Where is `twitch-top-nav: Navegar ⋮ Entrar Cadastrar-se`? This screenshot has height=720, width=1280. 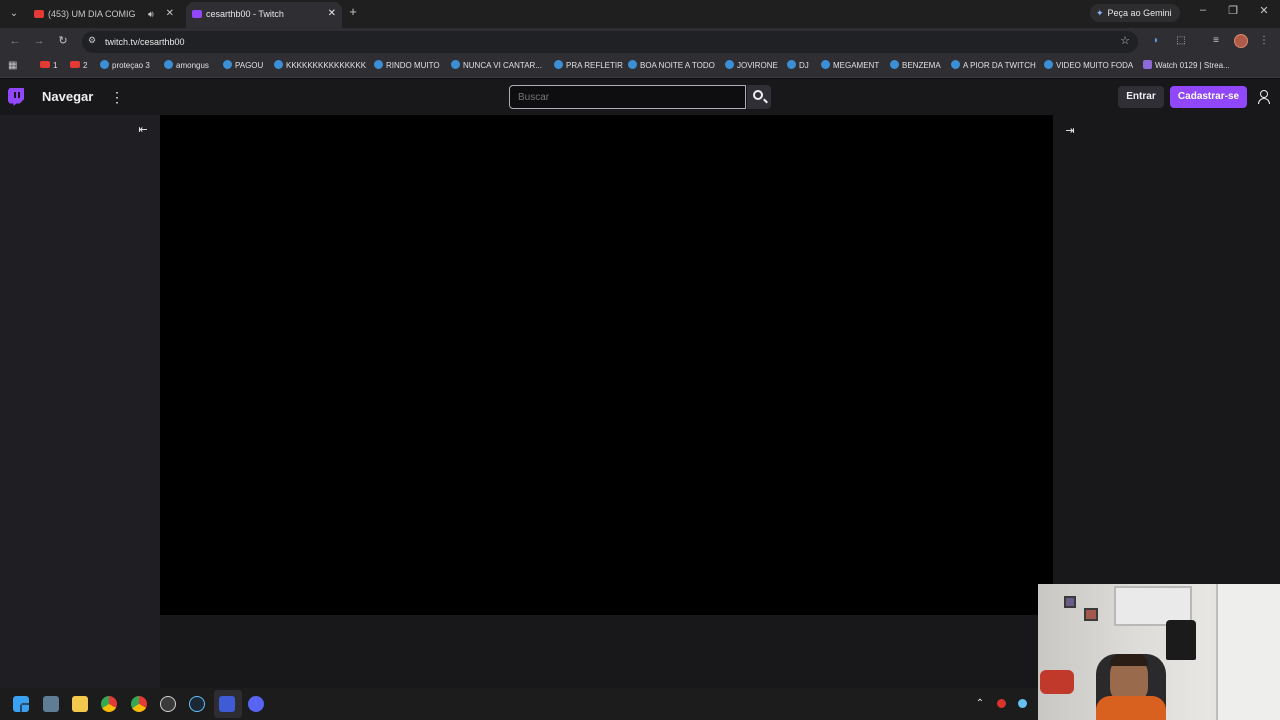 twitch-top-nav: Navegar ⋮ Entrar Cadastrar-se is located at coordinates (640, 97).